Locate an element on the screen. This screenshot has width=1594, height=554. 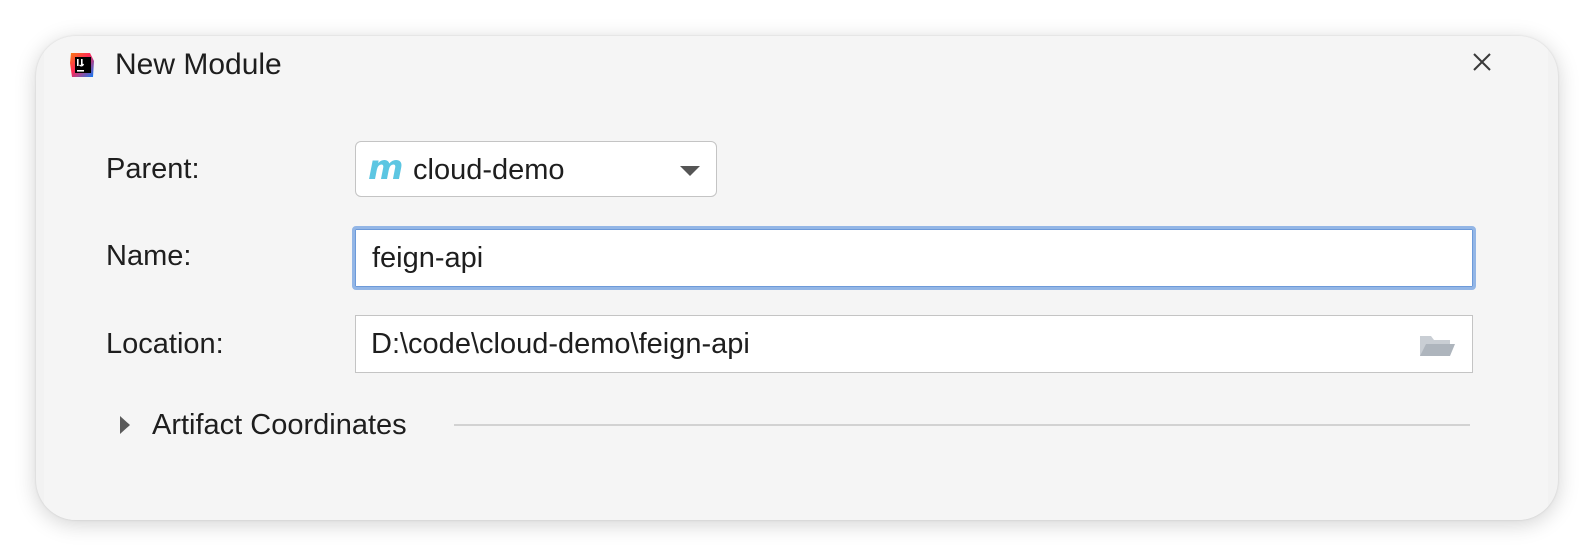
artifact-coordinates-label: Artifact Coordinates is located at coordinates (279, 425).